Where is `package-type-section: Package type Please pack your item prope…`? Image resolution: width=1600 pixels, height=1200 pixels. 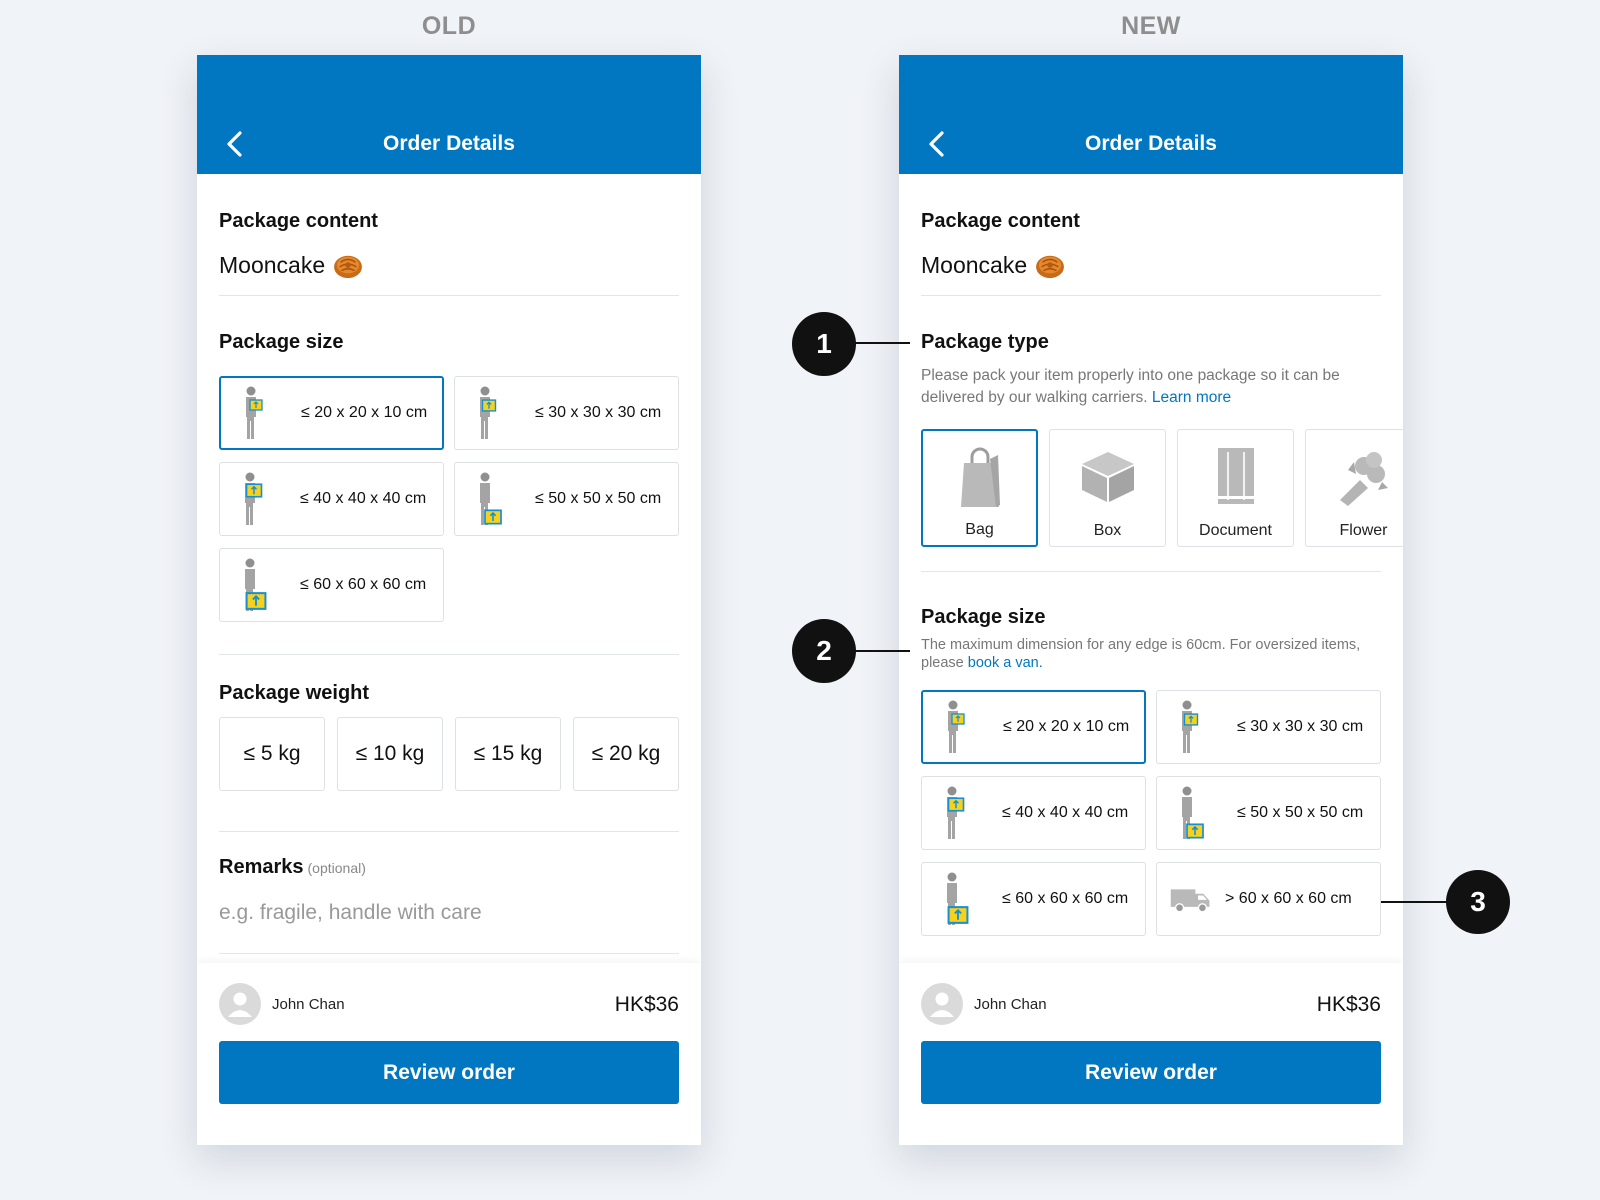
package-type-section: Package type Please pack your item prope… is located at coordinates (1162, 438).